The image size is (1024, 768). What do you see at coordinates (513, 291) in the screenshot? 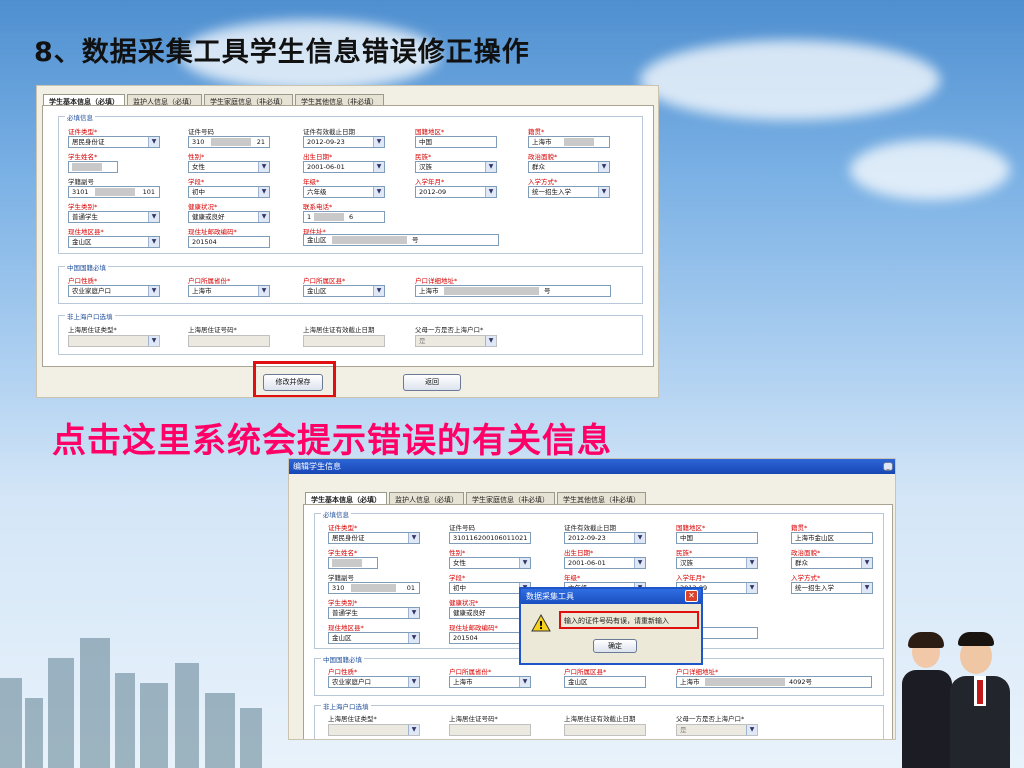
I see `hukou-address-input: 上海市号` at bounding box center [513, 291].